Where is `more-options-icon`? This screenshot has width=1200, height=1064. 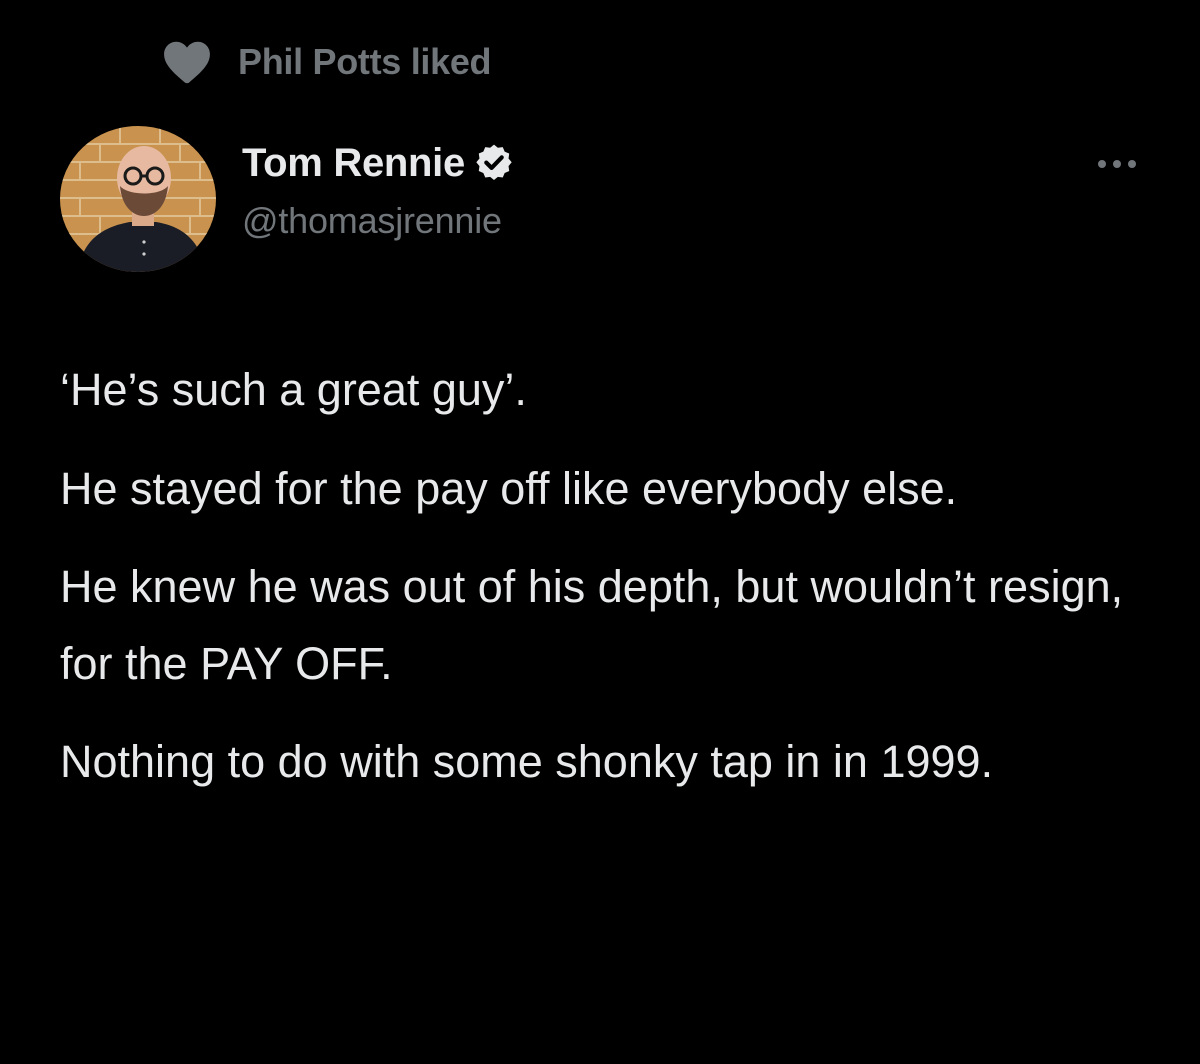 more-options-icon is located at coordinates (1117, 165).